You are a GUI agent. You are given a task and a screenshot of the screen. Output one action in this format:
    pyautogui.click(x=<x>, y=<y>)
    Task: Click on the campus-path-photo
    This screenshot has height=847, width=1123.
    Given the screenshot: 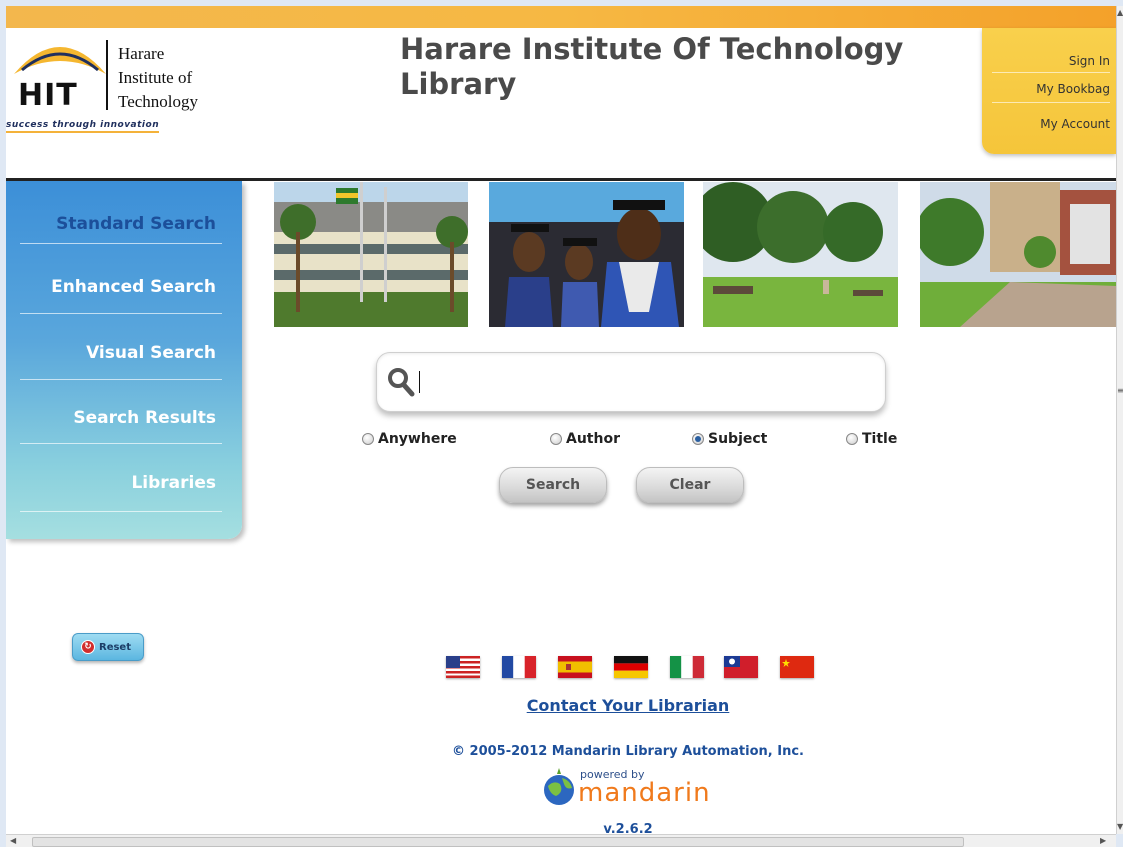 What is the action you would take?
    pyautogui.click(x=1018, y=254)
    